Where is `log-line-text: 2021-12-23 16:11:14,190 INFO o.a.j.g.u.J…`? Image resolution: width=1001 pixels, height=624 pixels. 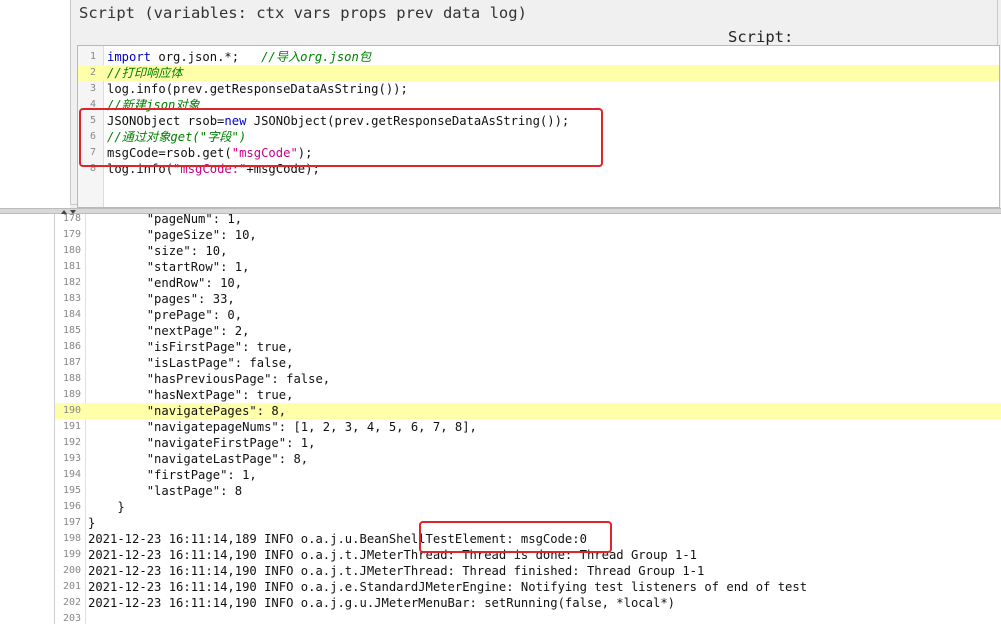 log-line-text: 2021-12-23 16:11:14,190 INFO o.a.j.g.u.J… is located at coordinates (381, 603).